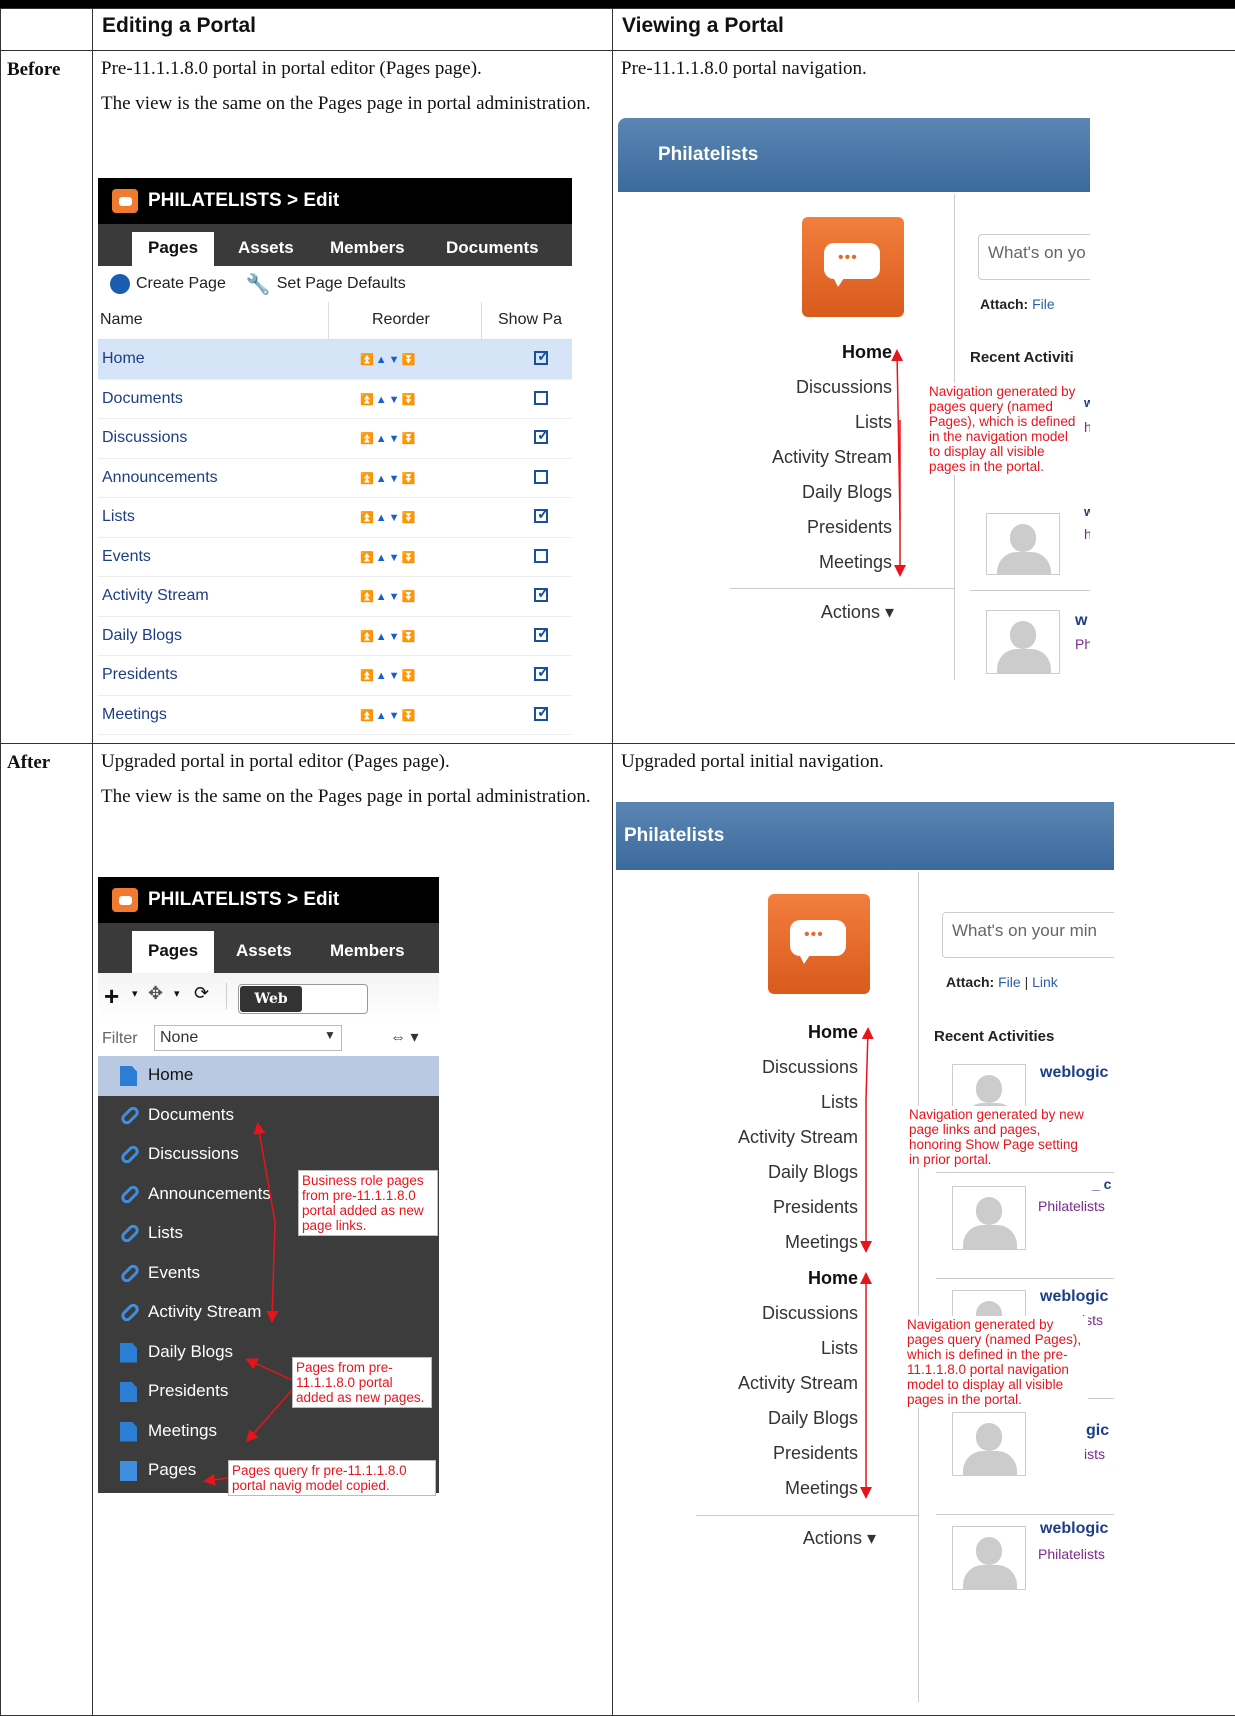  Describe the element at coordinates (121, 320) in the screenshot. I see `col-name: Name` at that location.